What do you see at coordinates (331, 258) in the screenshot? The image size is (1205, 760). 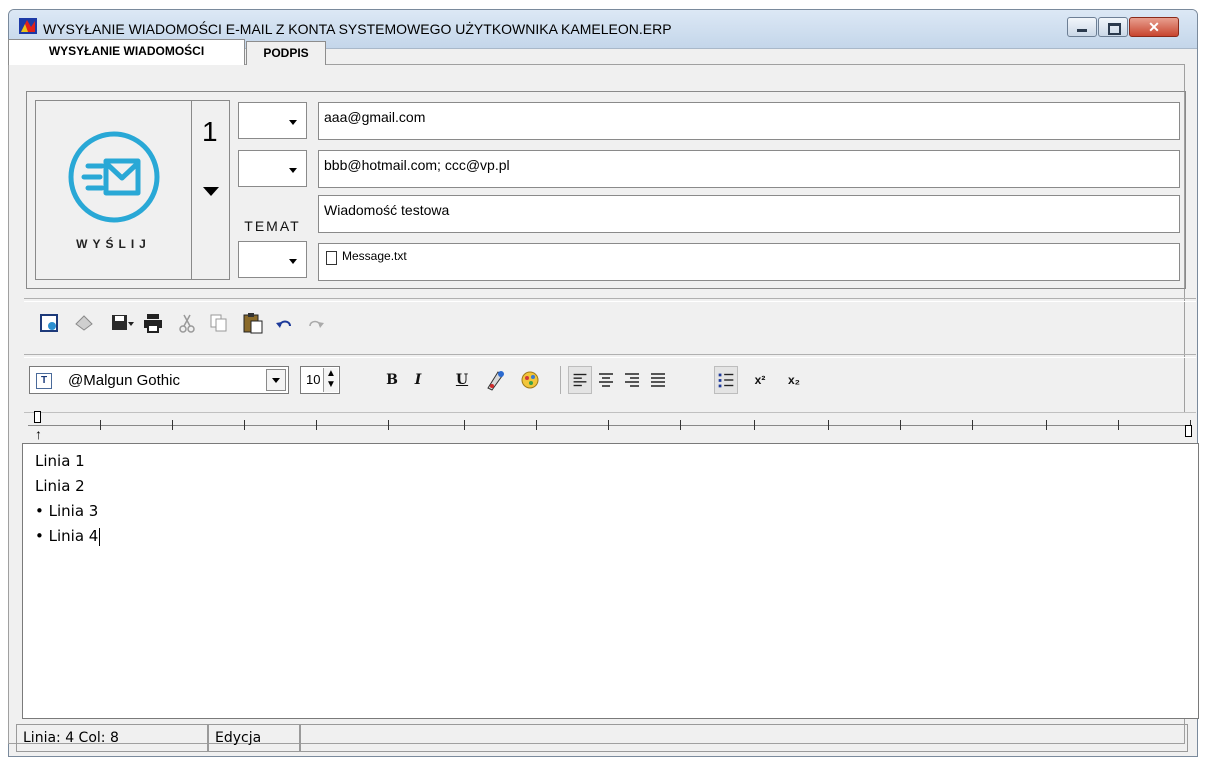 I see `file-icon` at bounding box center [331, 258].